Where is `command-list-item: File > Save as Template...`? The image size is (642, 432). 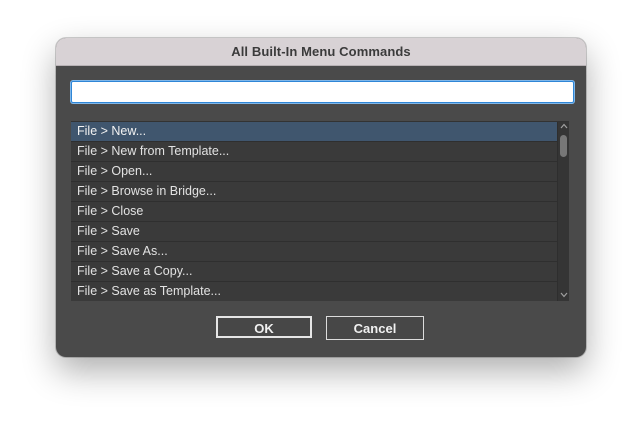
command-list-item: File > Save as Template... is located at coordinates (314, 291).